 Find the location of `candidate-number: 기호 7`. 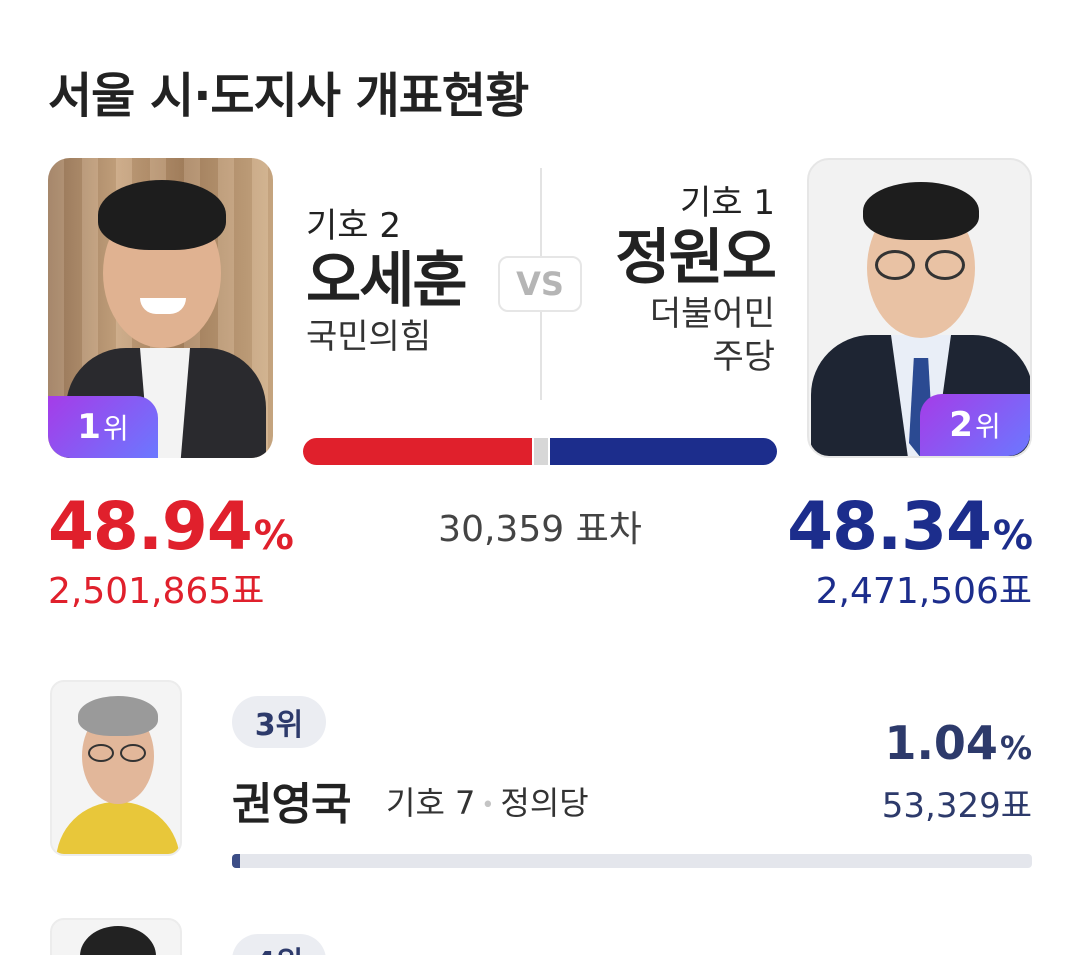

candidate-number: 기호 7 is located at coordinates (431, 803).